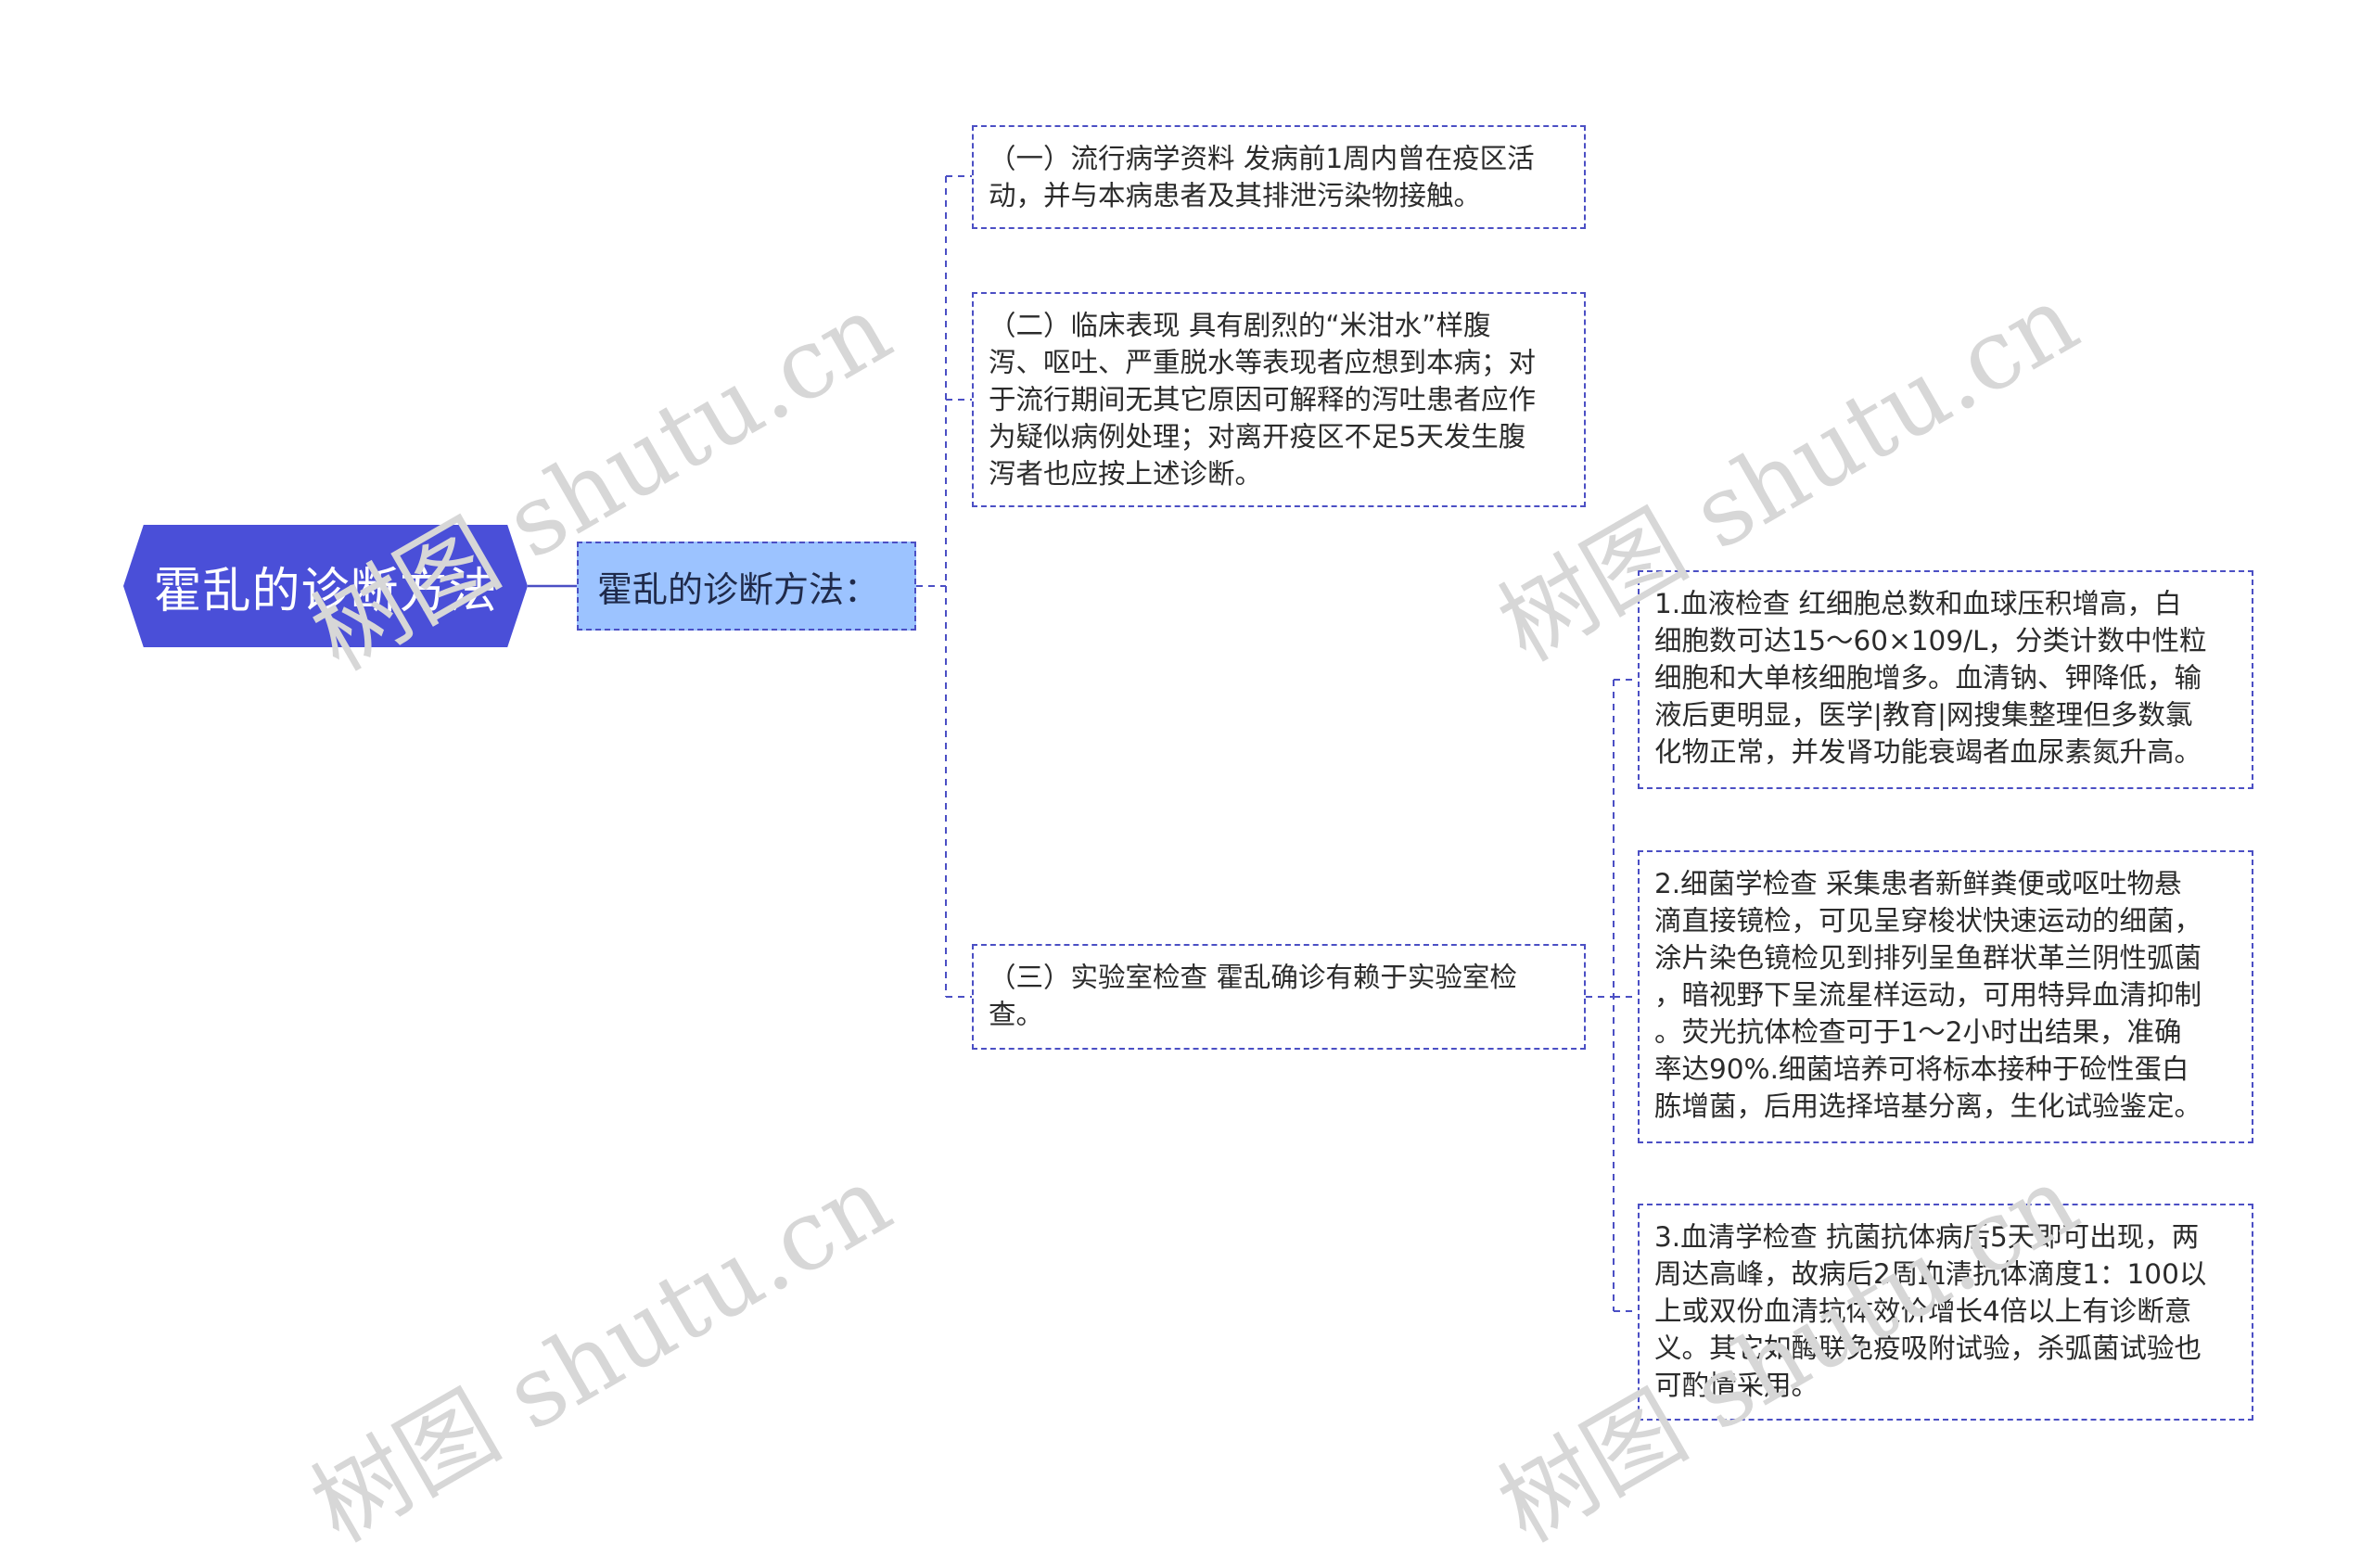 This screenshot has height=1568, width=2374. Describe the element at coordinates (1263, 362) in the screenshot. I see `leaf-line: 泻、呕吐、严重脱水等表现者应想到本病；对` at that location.